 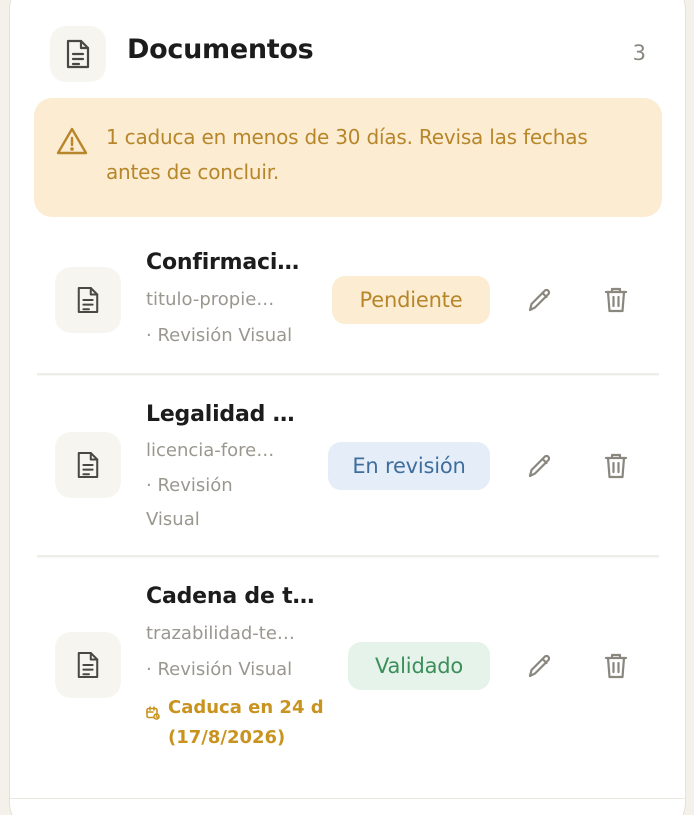 What do you see at coordinates (348, 798) in the screenshot?
I see `card-bottom-divider` at bounding box center [348, 798].